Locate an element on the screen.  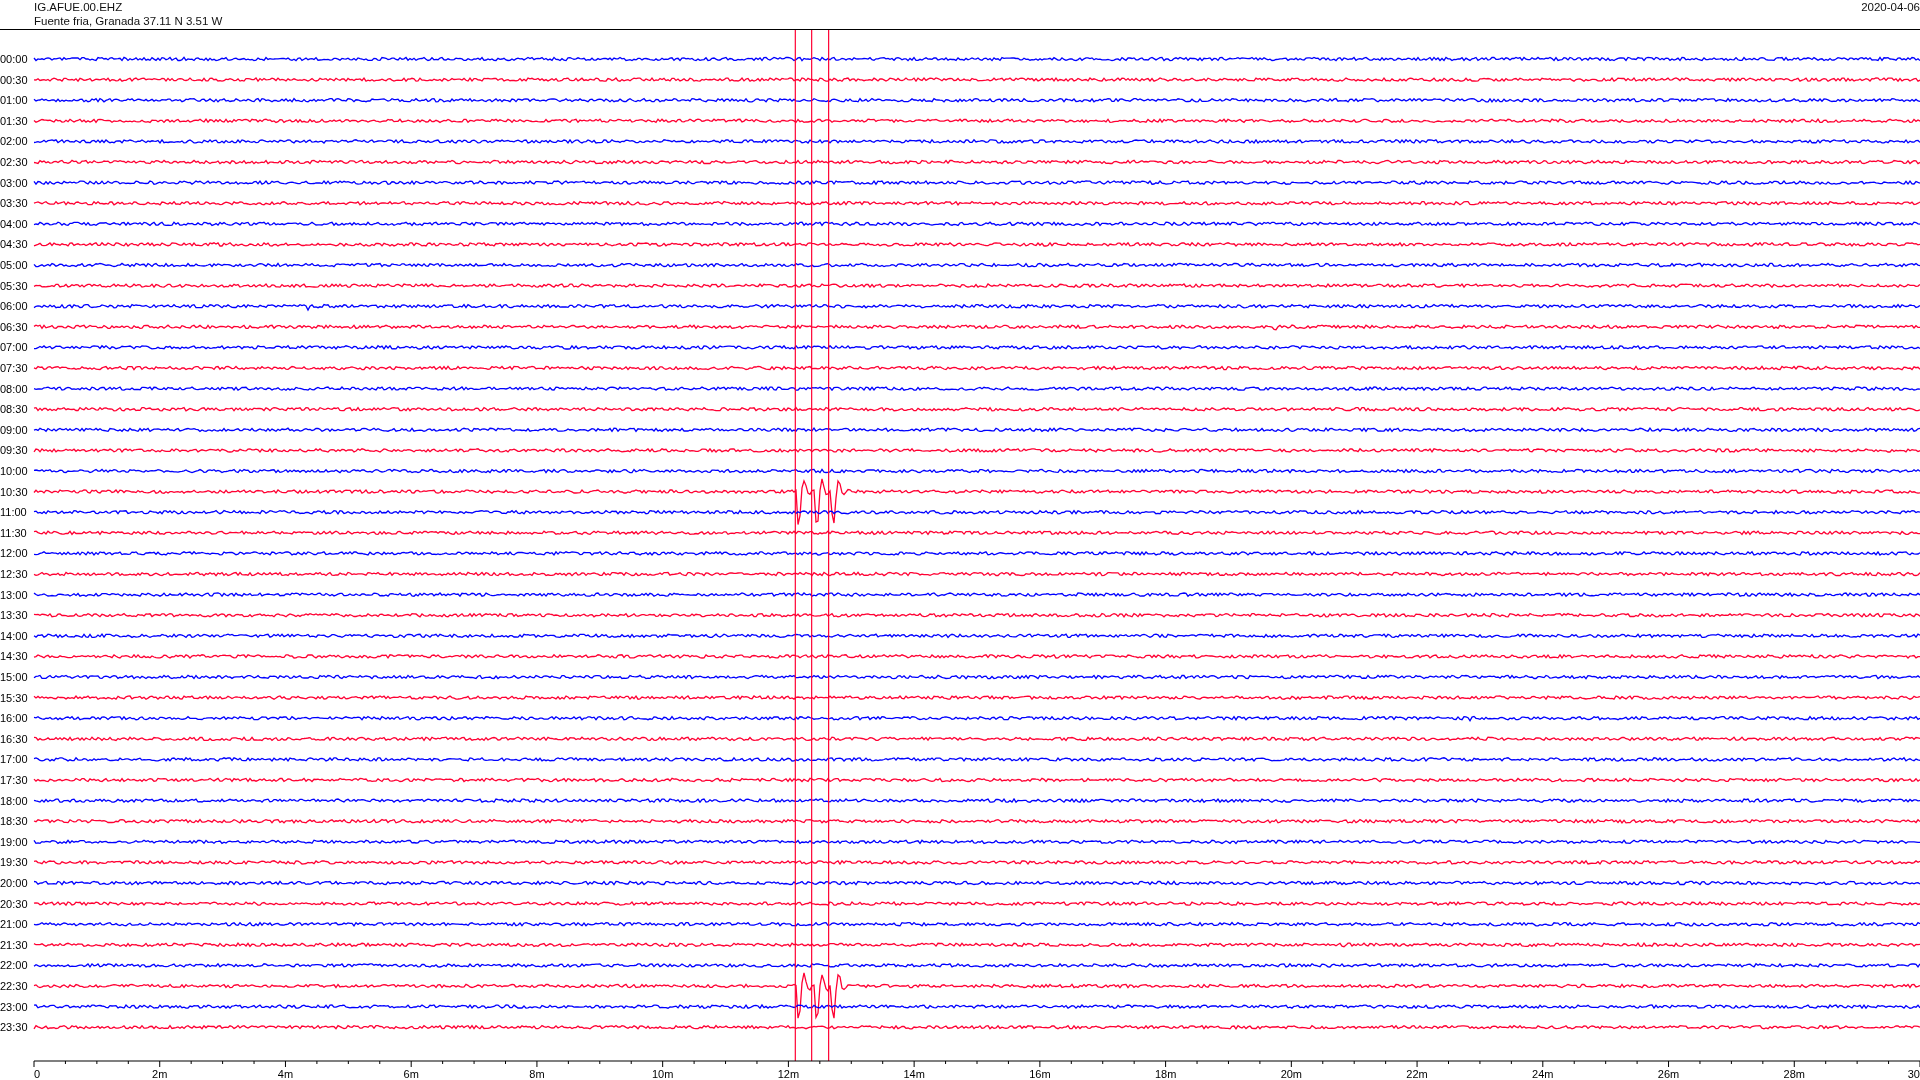
time-label: 17:00 is located at coordinates (14, 759).